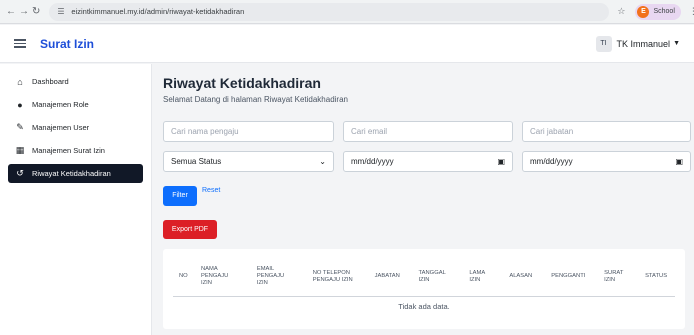 Image resolution: width=694 pixels, height=335 pixels. Describe the element at coordinates (606, 161) in the screenshot. I see `date-to-input: mm/dd/yyyy ▣` at that location.